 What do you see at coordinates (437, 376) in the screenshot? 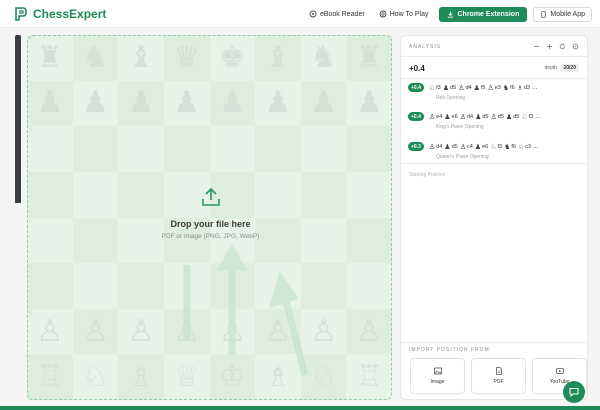
I see `import-image-button: Image` at bounding box center [437, 376].